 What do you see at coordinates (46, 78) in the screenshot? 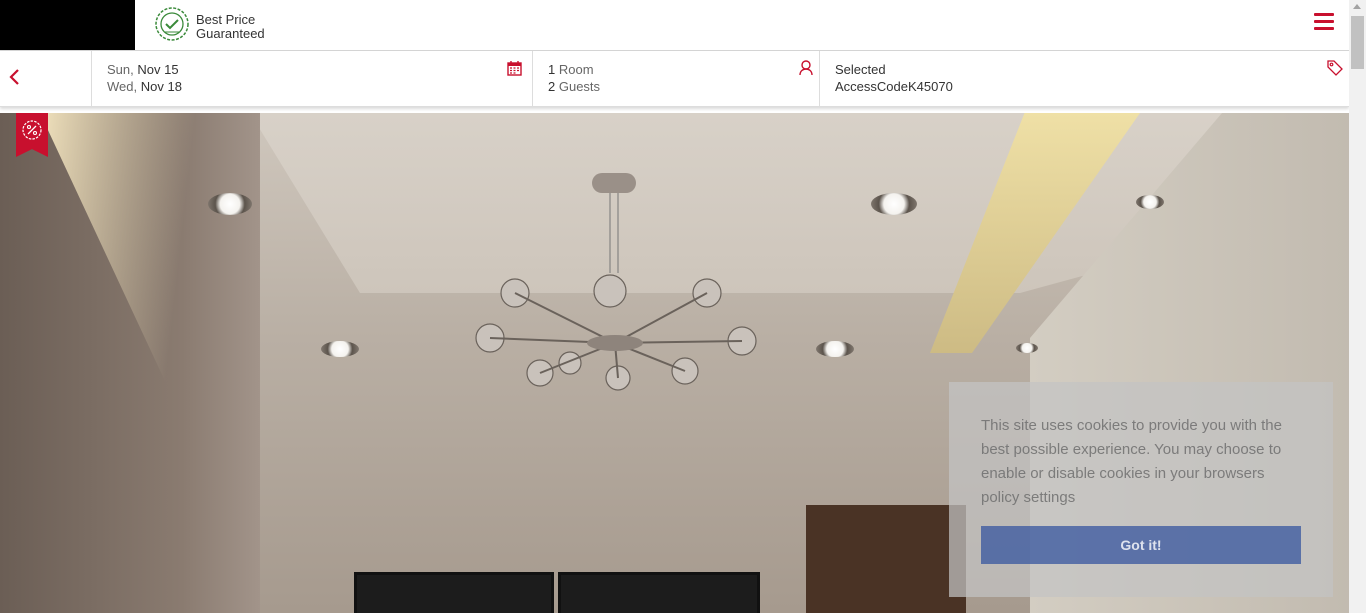
I see `back-button` at bounding box center [46, 78].